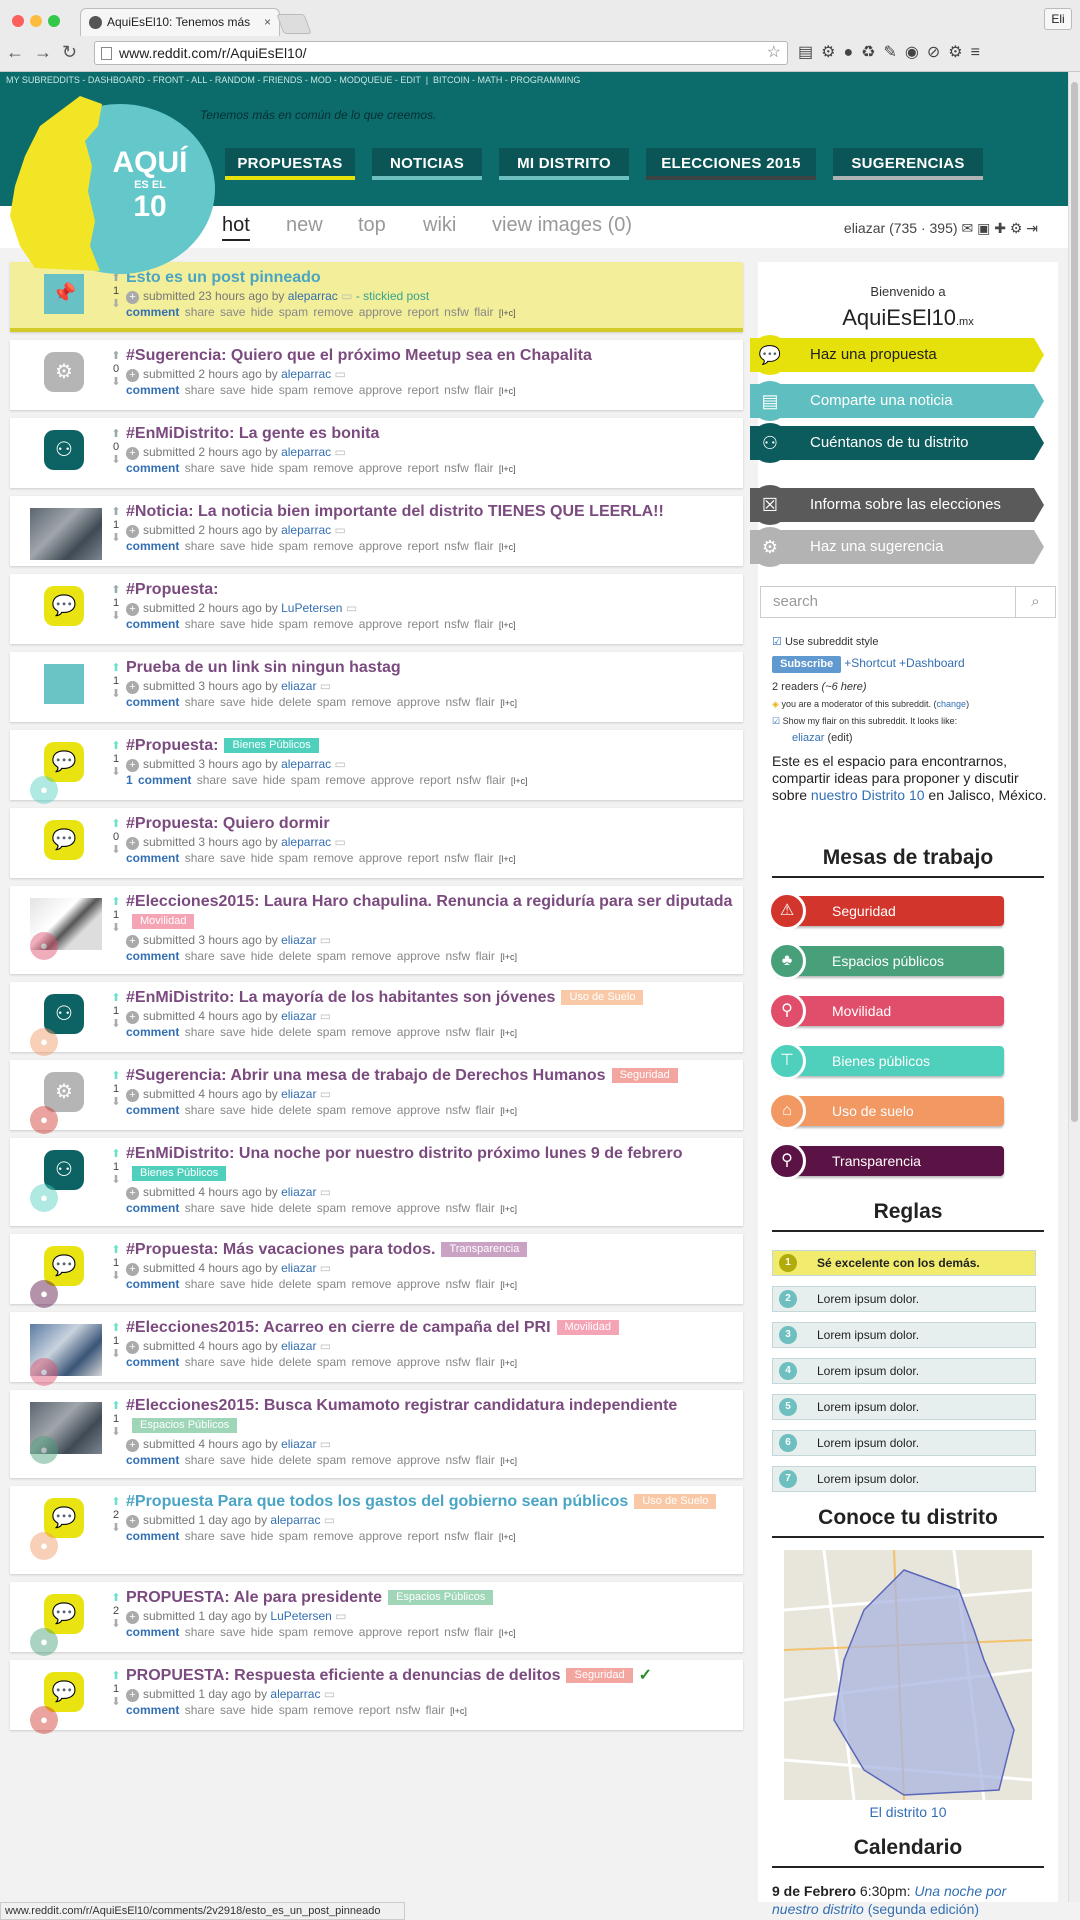  What do you see at coordinates (36, 21) in the screenshot?
I see `minimize-window-icon` at bounding box center [36, 21].